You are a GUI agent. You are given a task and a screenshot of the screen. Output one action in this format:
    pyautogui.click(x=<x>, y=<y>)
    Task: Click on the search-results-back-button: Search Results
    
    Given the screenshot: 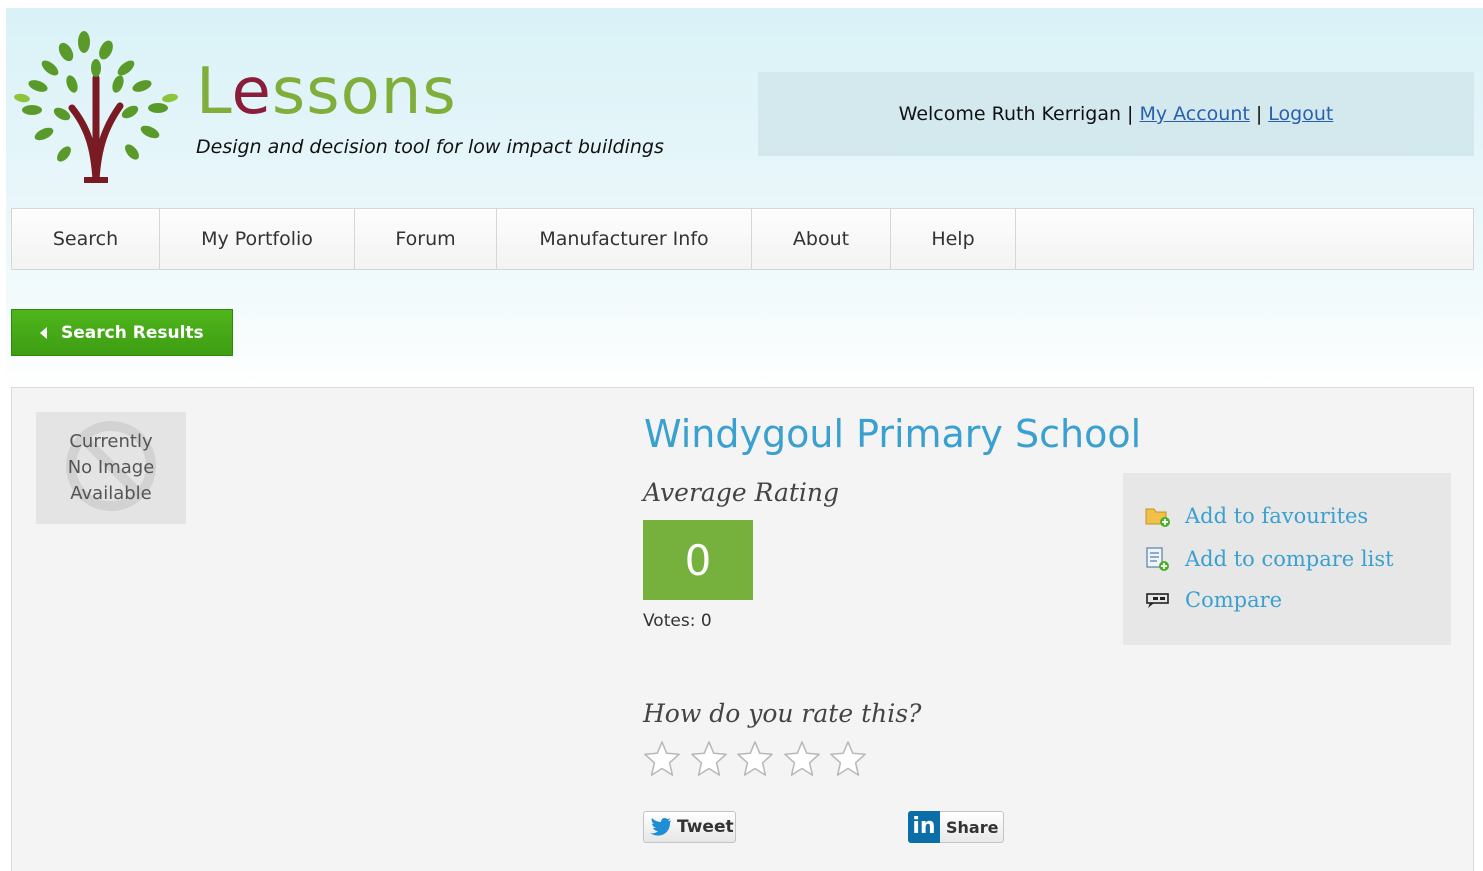 What is the action you would take?
    pyautogui.click(x=122, y=332)
    